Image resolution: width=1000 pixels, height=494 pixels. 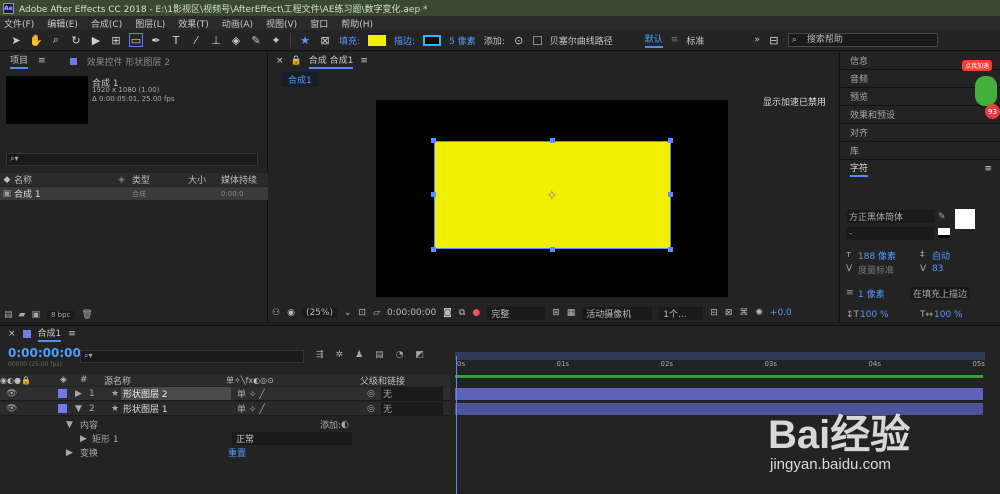 What do you see at coordinates (56, 39) in the screenshot?
I see `zoom-tool-icon: ⌕` at bounding box center [56, 39].